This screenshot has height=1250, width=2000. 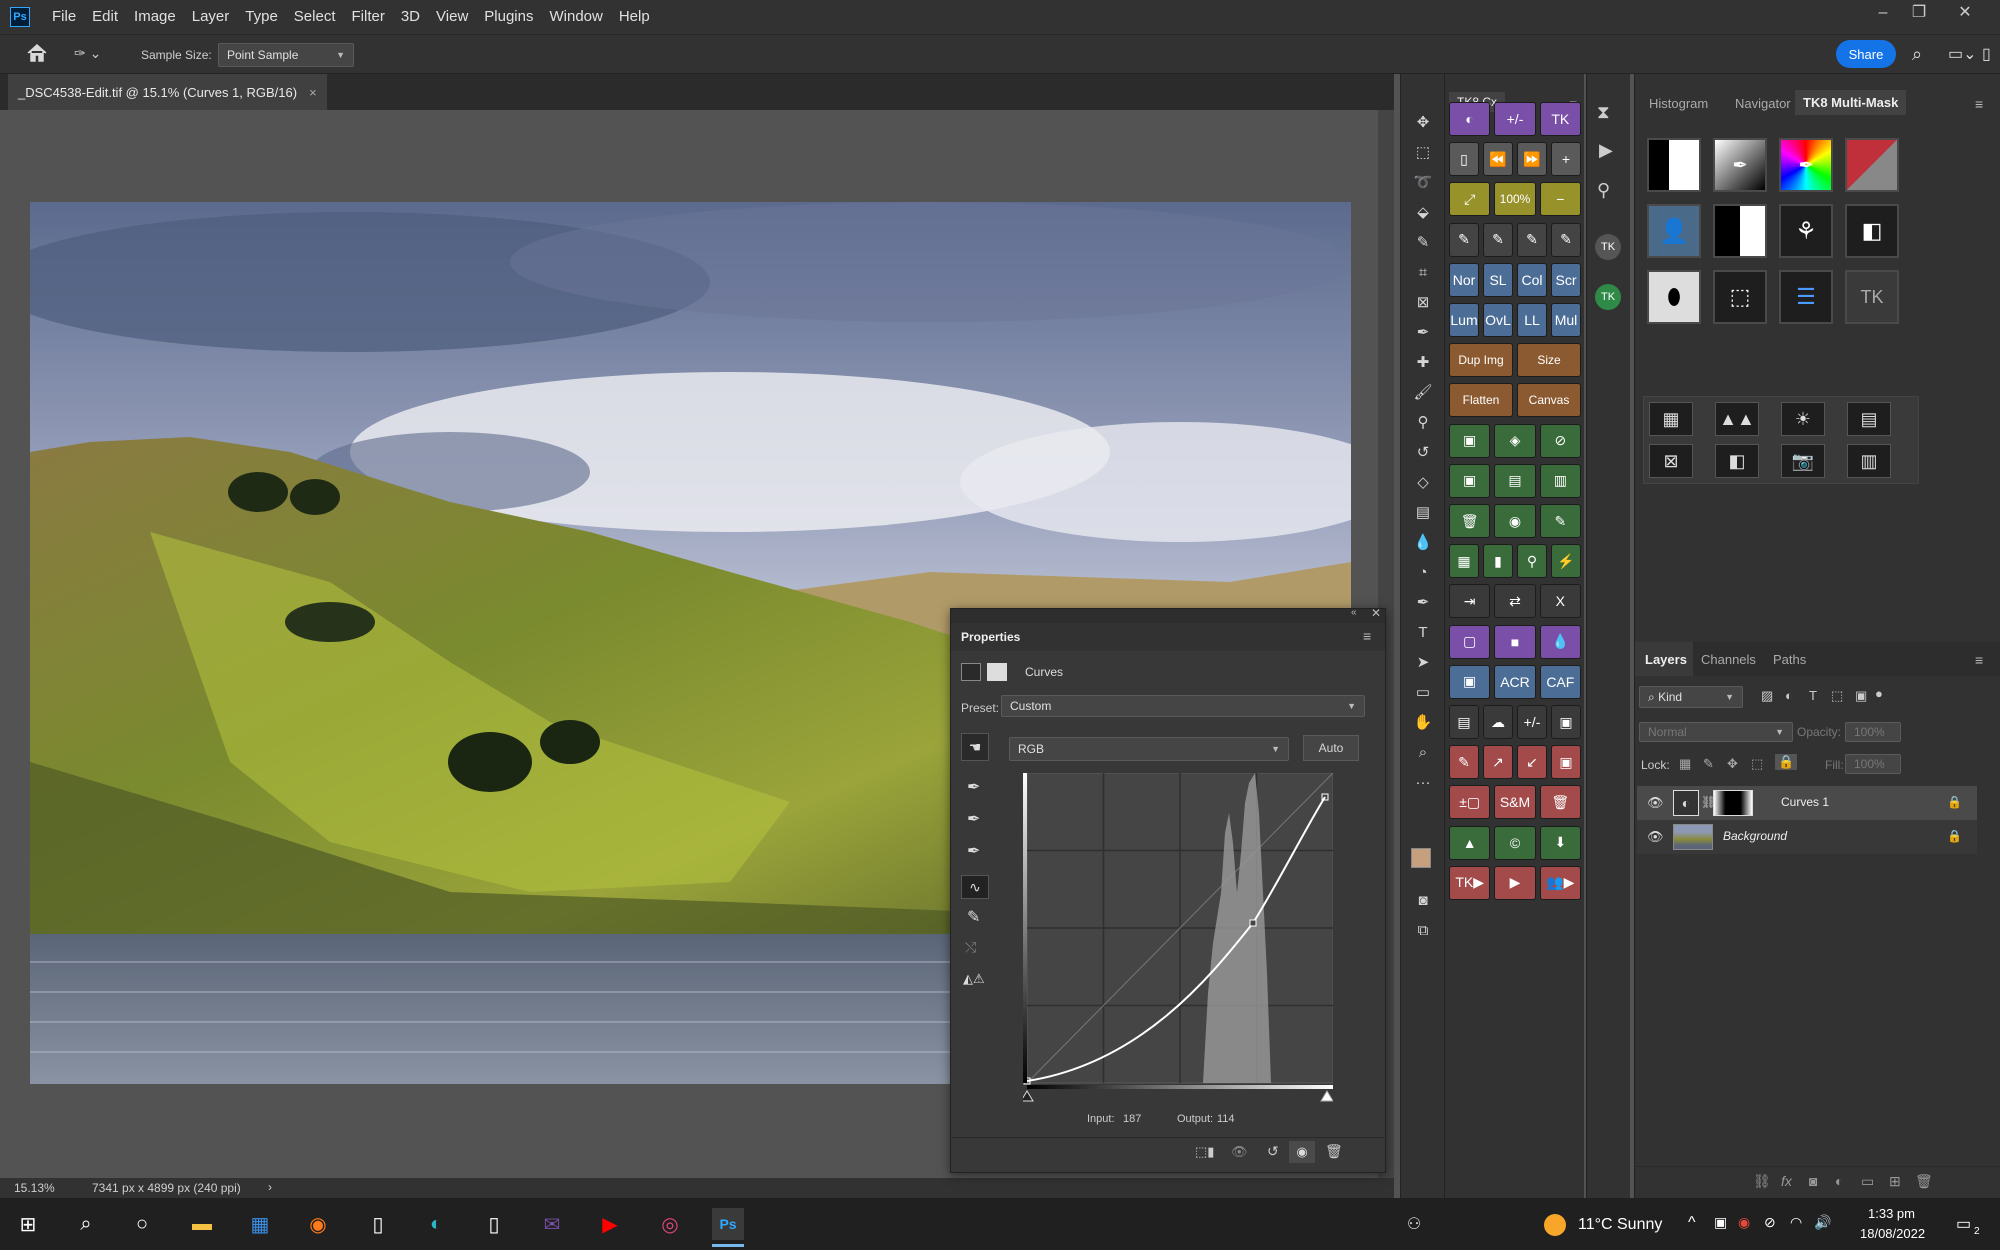 What do you see at coordinates (1423, 362) in the screenshot?
I see `healing-tool-icon: ✚` at bounding box center [1423, 362].